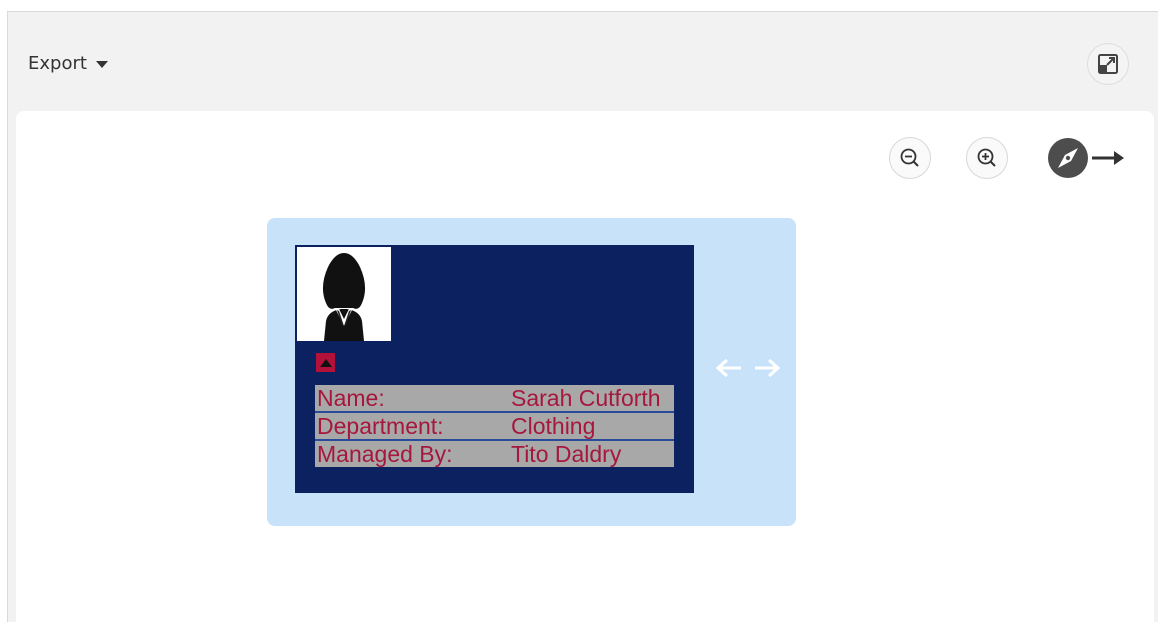 The height and width of the screenshot is (623, 1158). Describe the element at coordinates (57, 63) in the screenshot. I see `export-label: Export` at that location.